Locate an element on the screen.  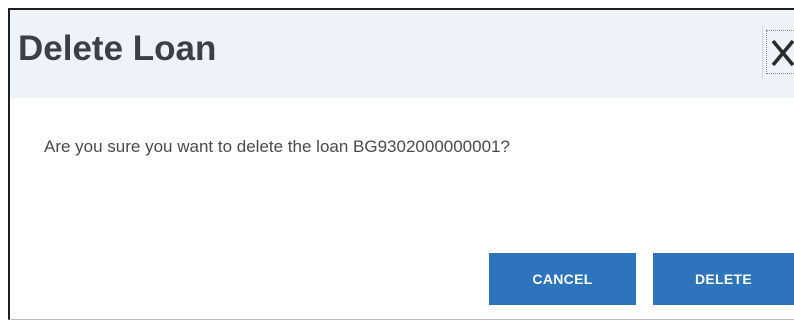
close-button is located at coordinates (780, 52).